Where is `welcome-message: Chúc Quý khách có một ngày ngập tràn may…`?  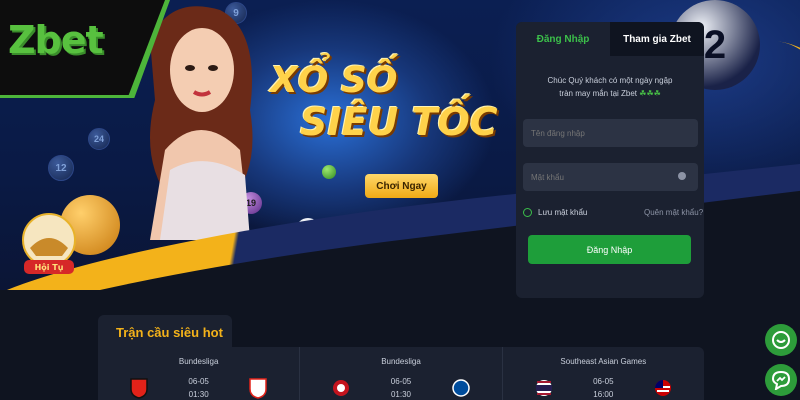 welcome-message: Chúc Quý khách có một ngày ngập tràn may… is located at coordinates (610, 87).